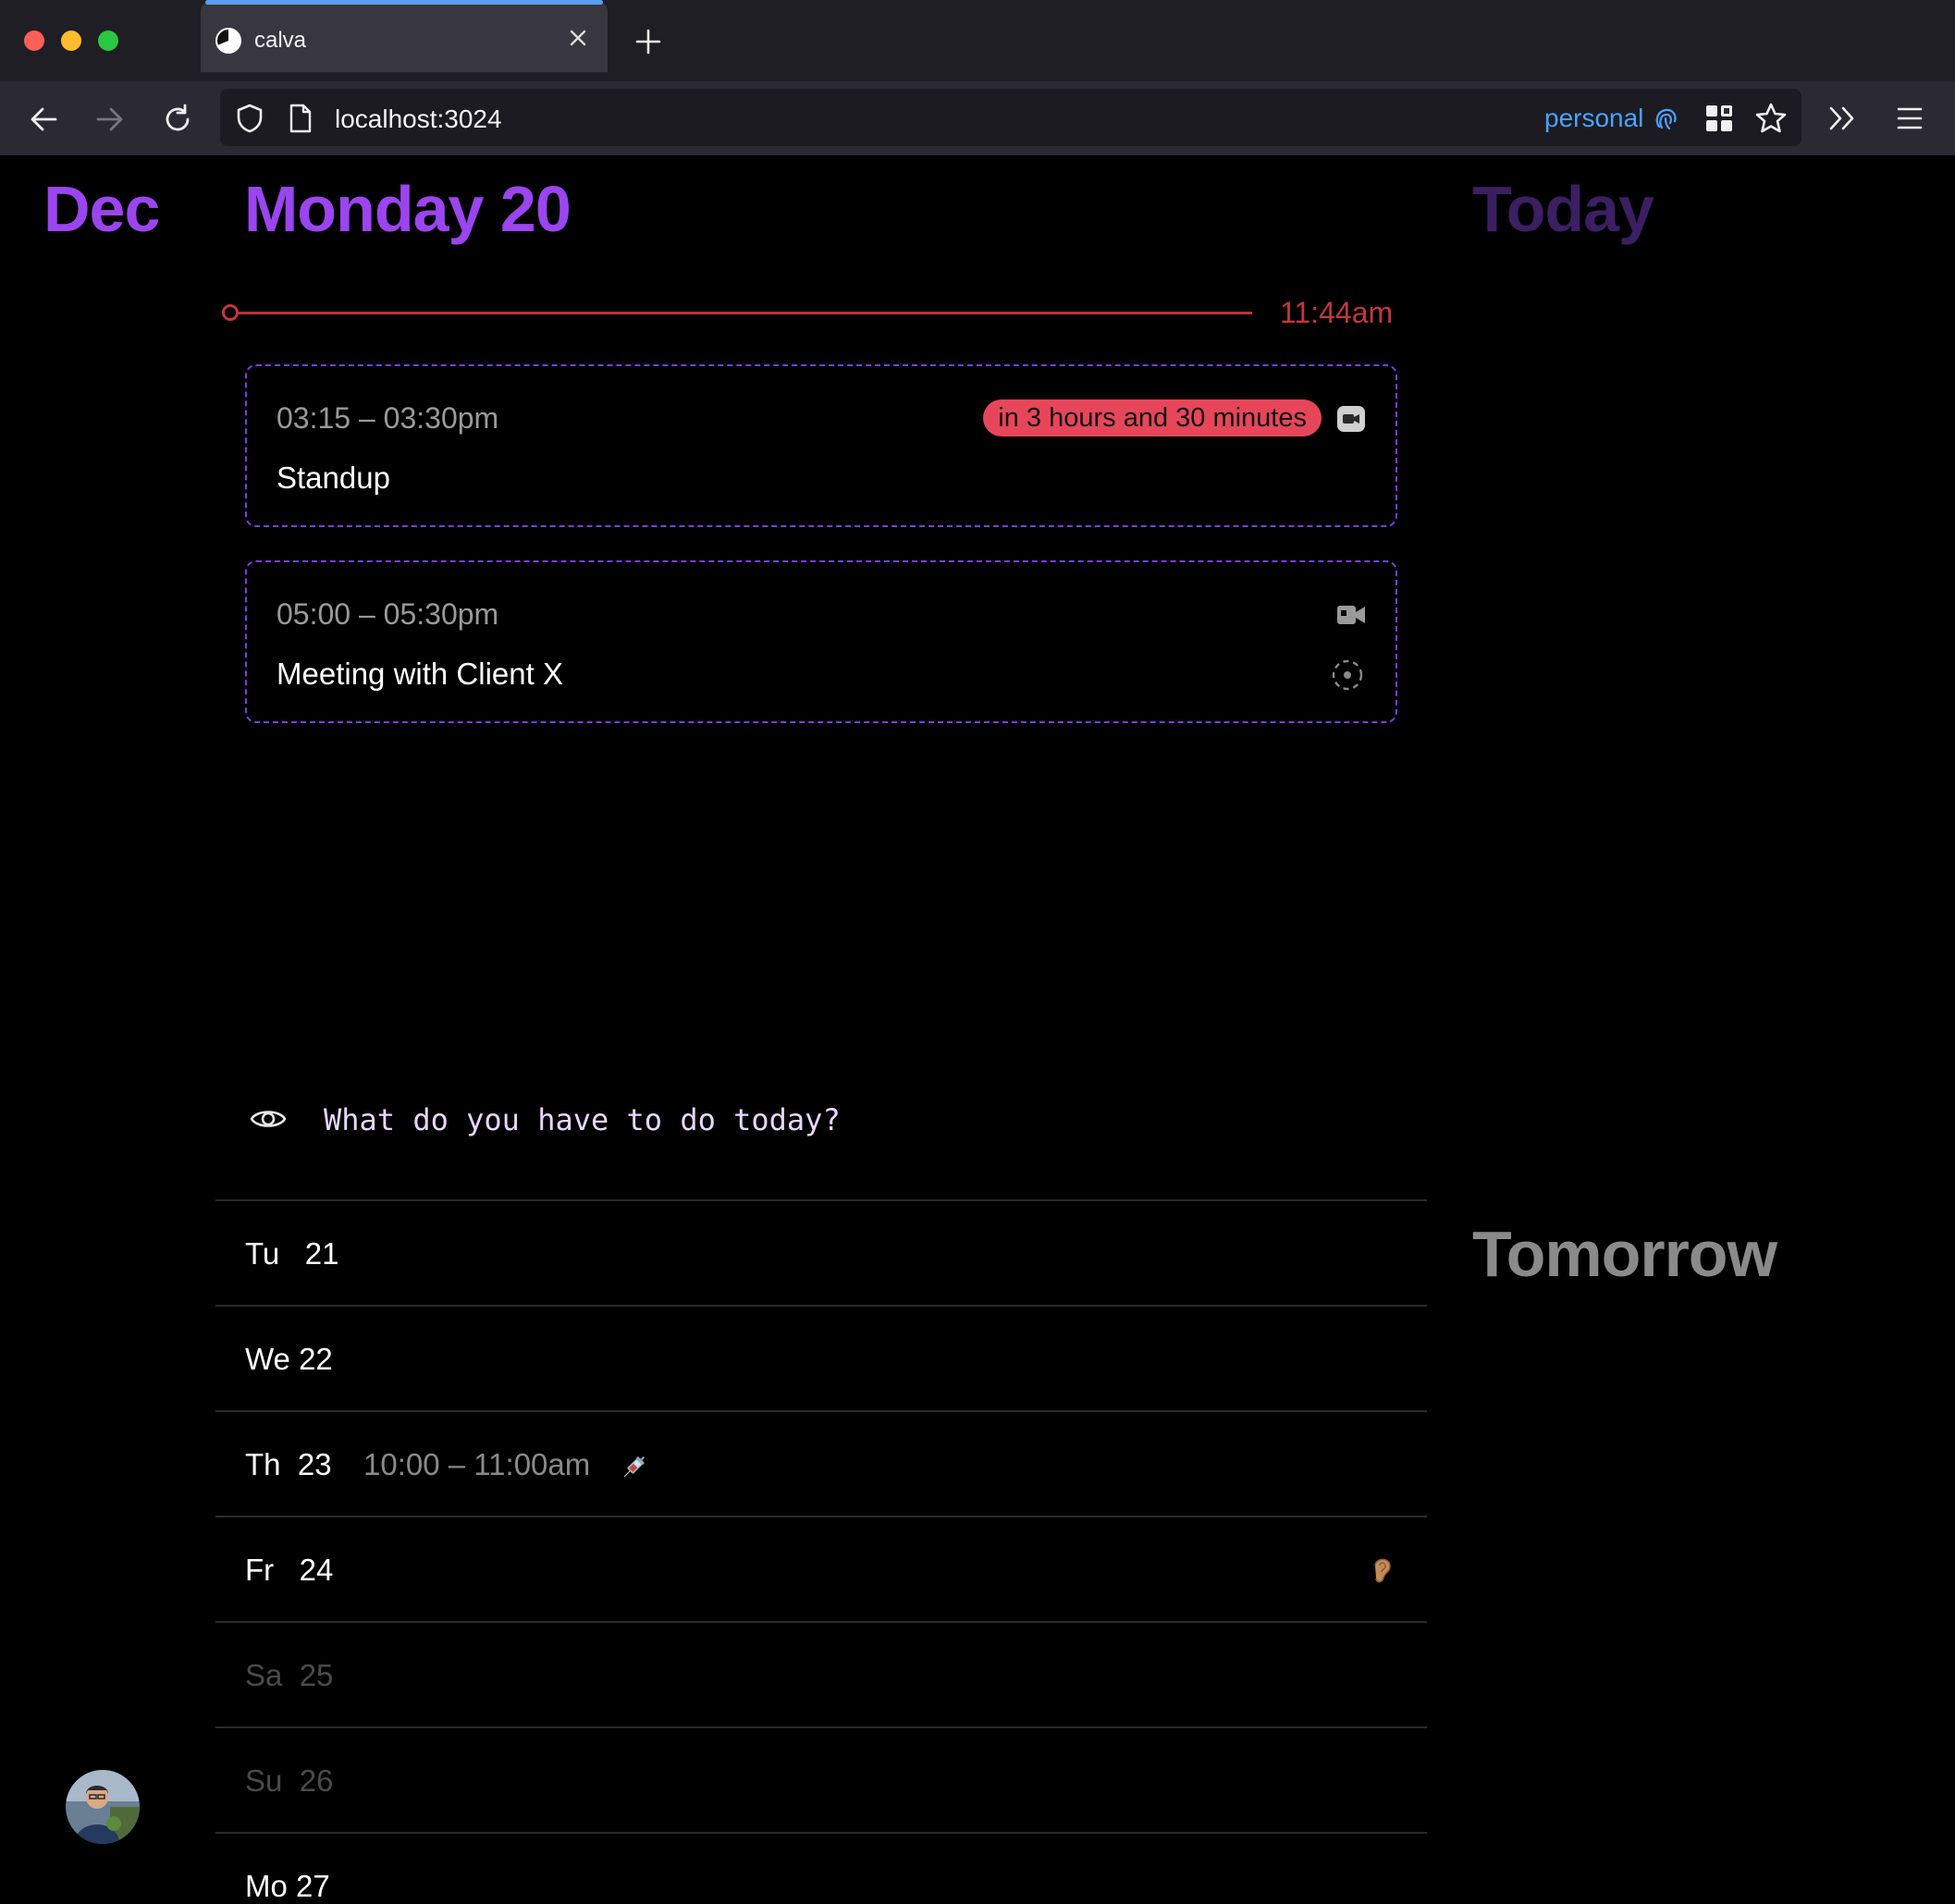  I want to click on current-time-indicator, so click(737, 313).